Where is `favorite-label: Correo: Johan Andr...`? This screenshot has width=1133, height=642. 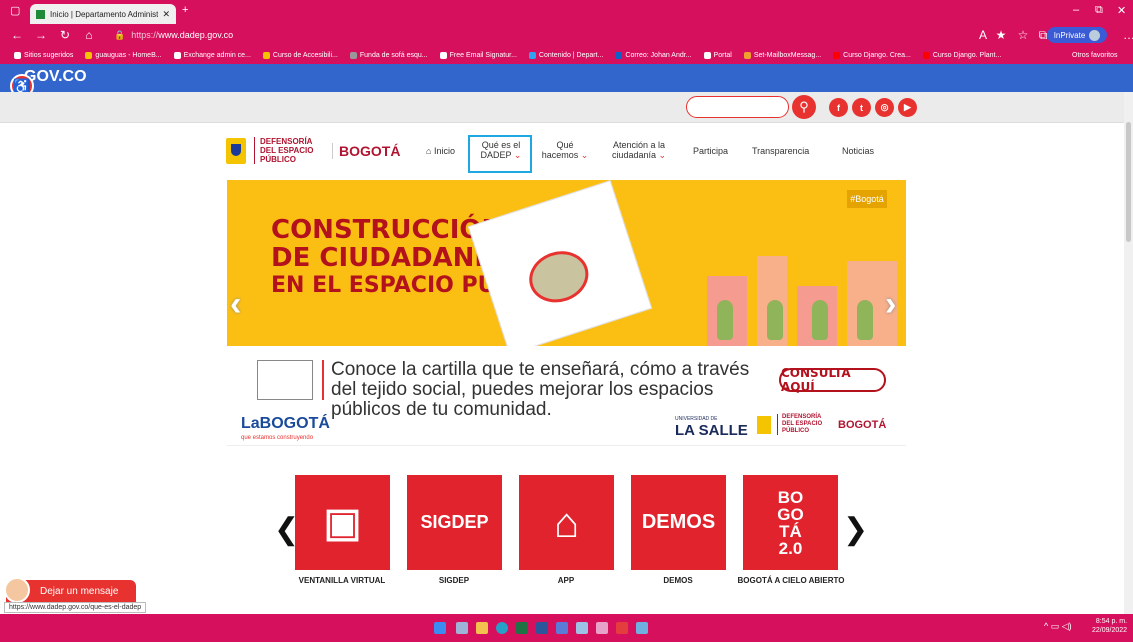
favorite-label: Correo: Johan Andr... is located at coordinates (658, 55).